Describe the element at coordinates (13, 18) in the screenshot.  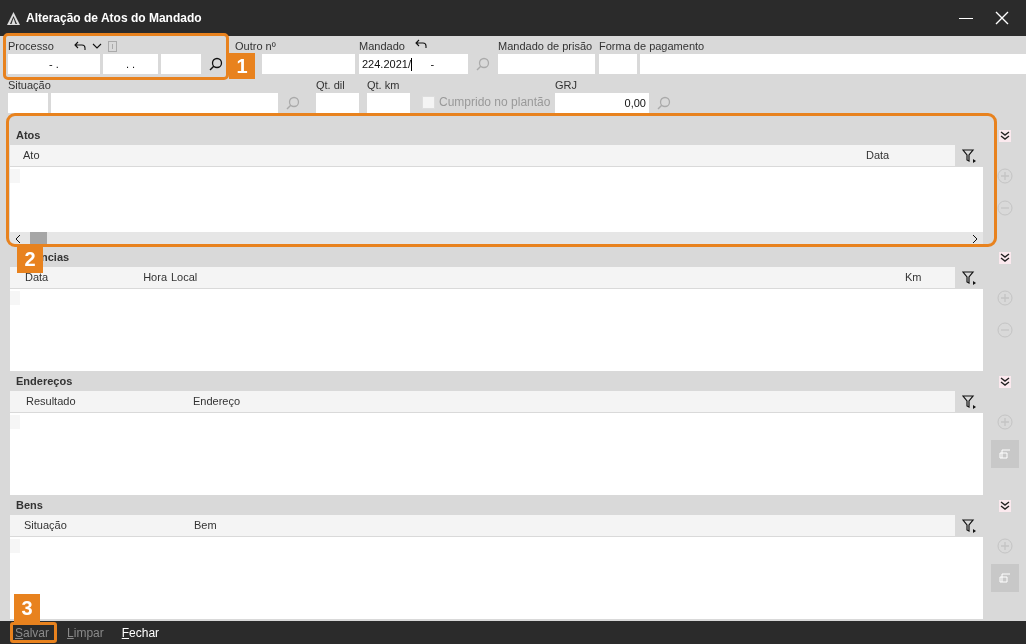
I see `logo-icon` at that location.